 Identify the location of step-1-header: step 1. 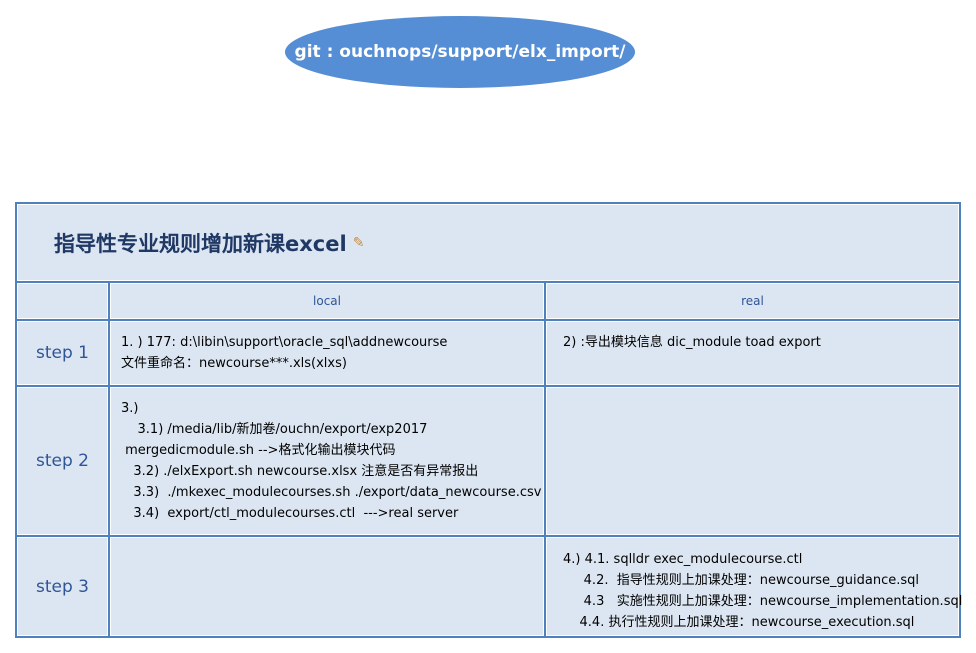
(62, 353).